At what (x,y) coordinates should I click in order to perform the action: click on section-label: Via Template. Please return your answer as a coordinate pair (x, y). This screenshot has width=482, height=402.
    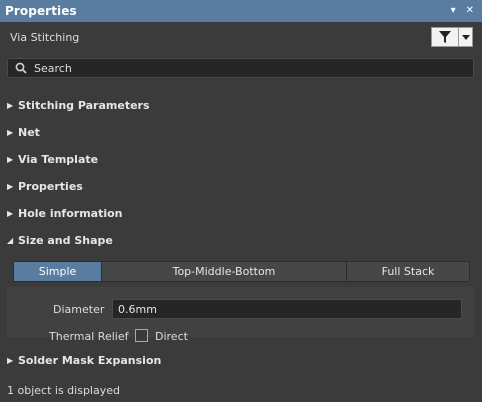
    Looking at the image, I should click on (58, 159).